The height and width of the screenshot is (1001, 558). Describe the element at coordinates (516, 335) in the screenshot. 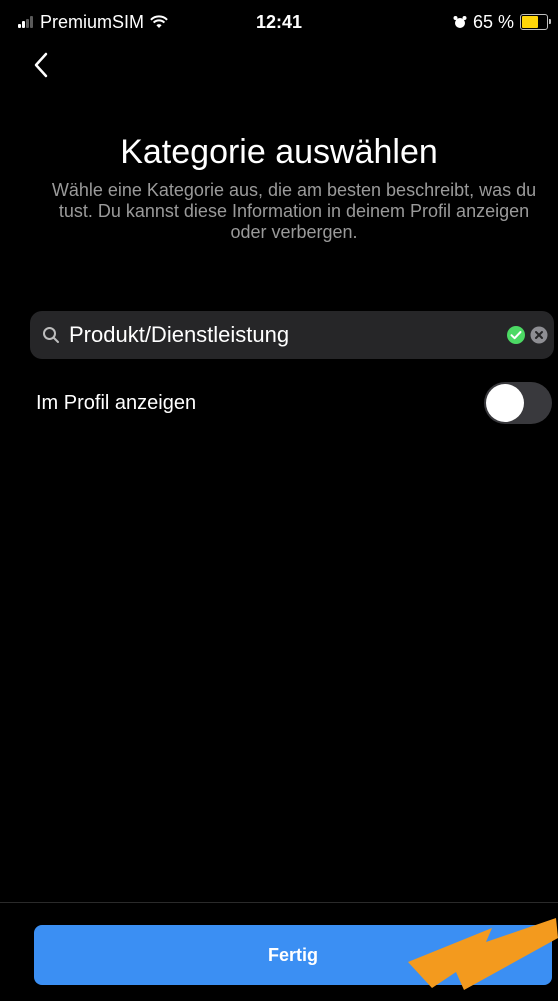

I see `check-icon` at that location.